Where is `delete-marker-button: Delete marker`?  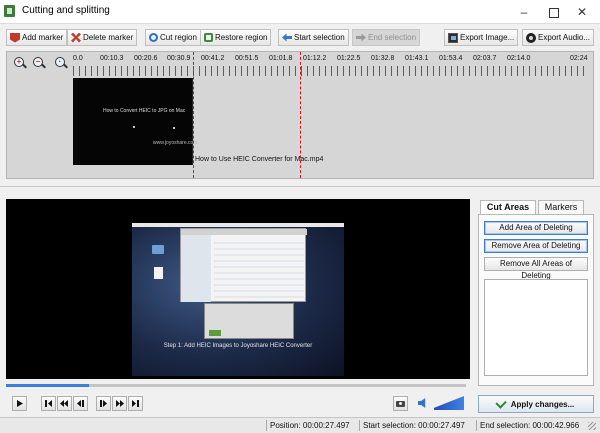
delete-marker-button: Delete marker is located at coordinates (102, 37).